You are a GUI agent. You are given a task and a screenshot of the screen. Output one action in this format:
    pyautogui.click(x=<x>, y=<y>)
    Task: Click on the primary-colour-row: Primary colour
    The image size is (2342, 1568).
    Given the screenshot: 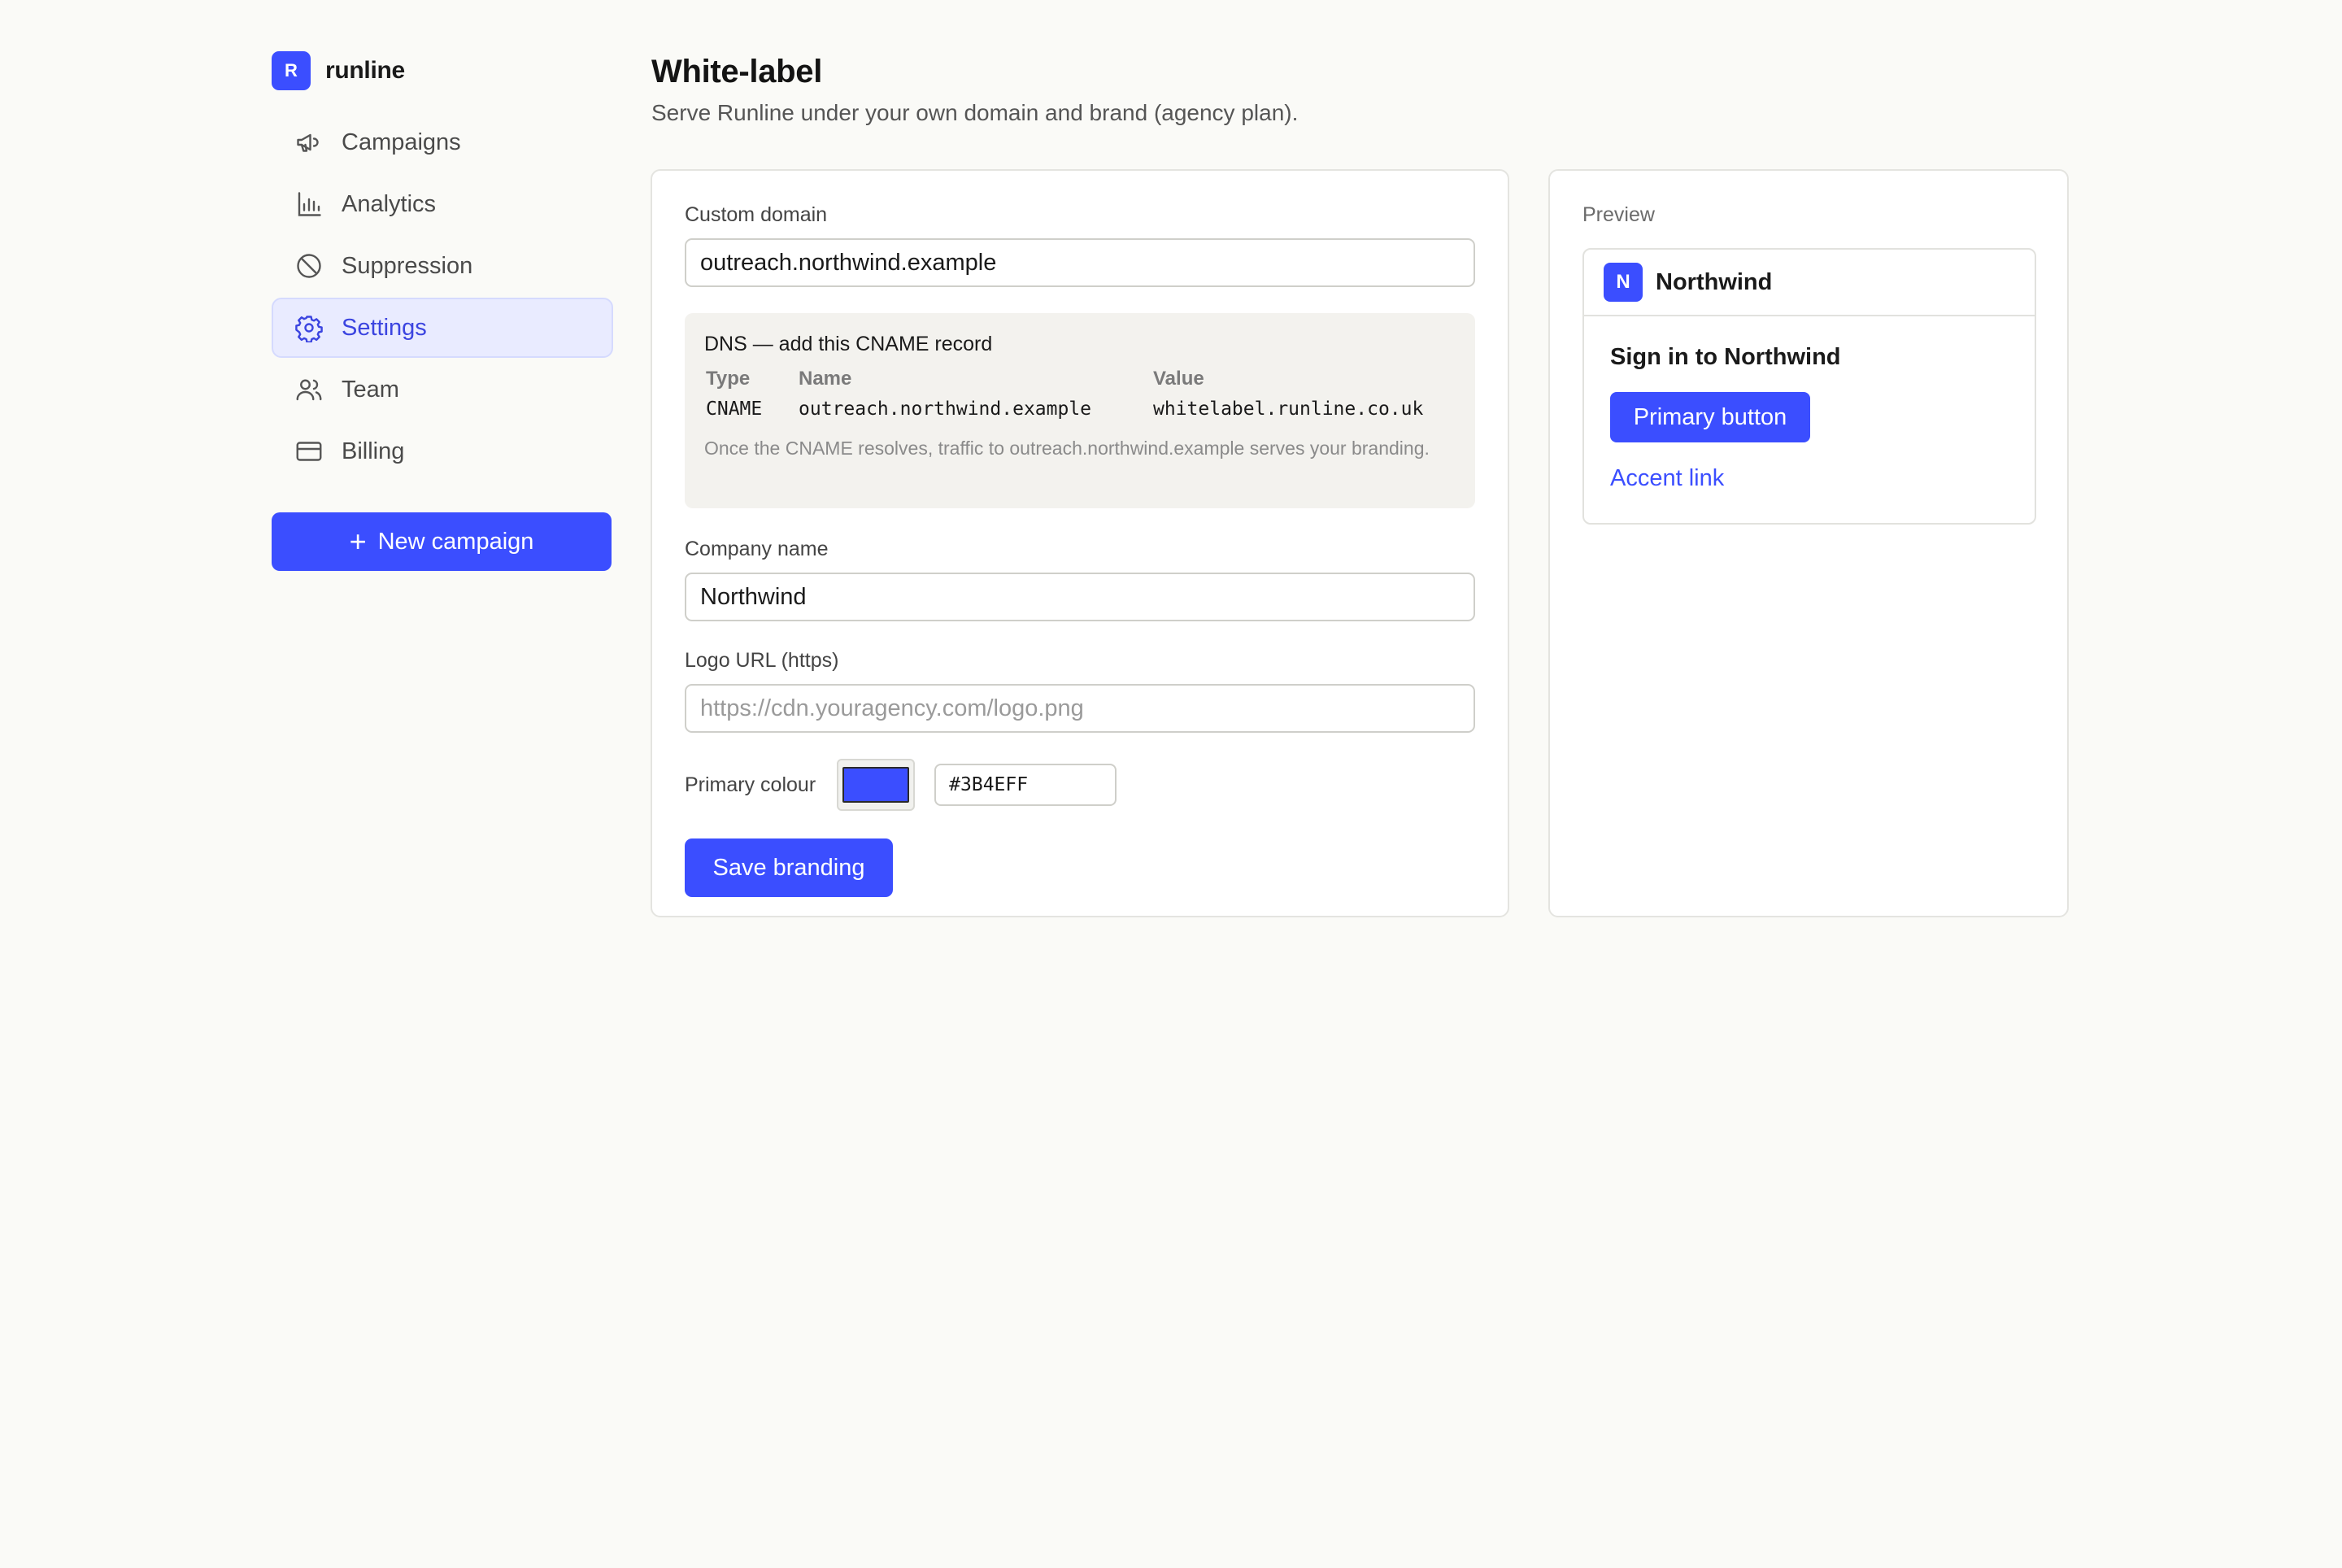 What is the action you would take?
    pyautogui.click(x=1080, y=785)
    